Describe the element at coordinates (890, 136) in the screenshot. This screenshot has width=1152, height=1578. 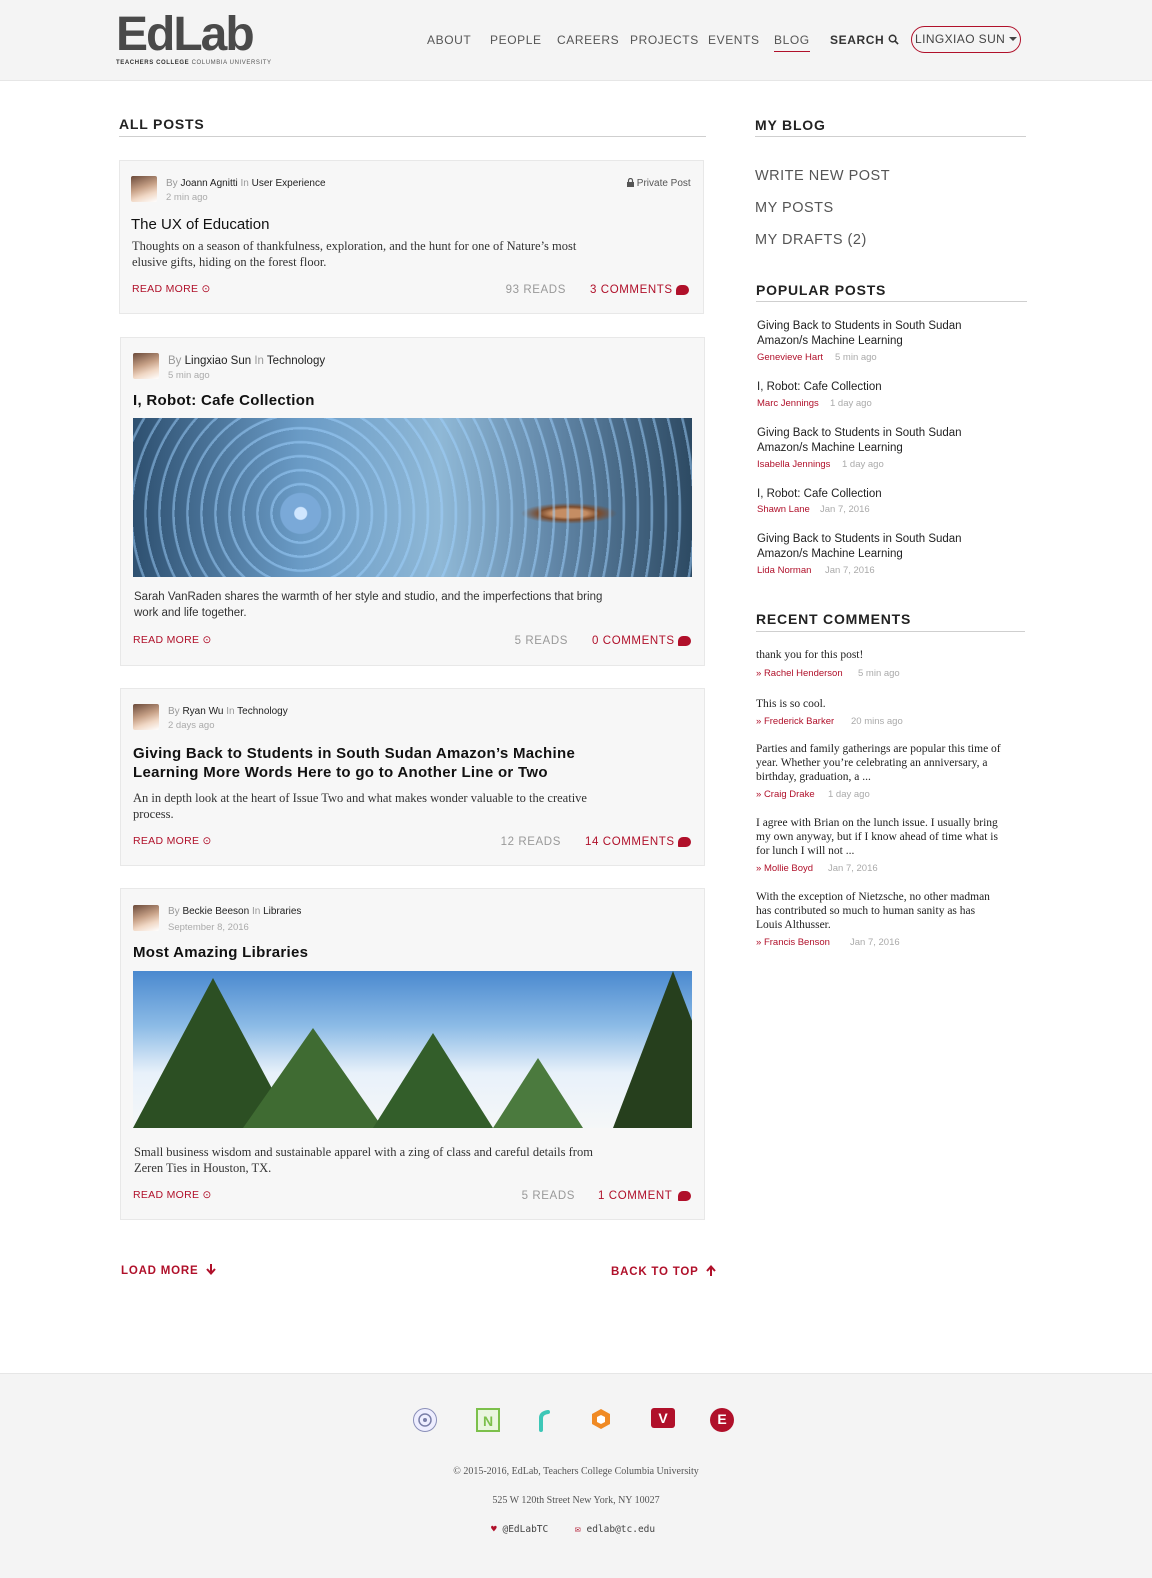
I see `my-blog-rule` at that location.